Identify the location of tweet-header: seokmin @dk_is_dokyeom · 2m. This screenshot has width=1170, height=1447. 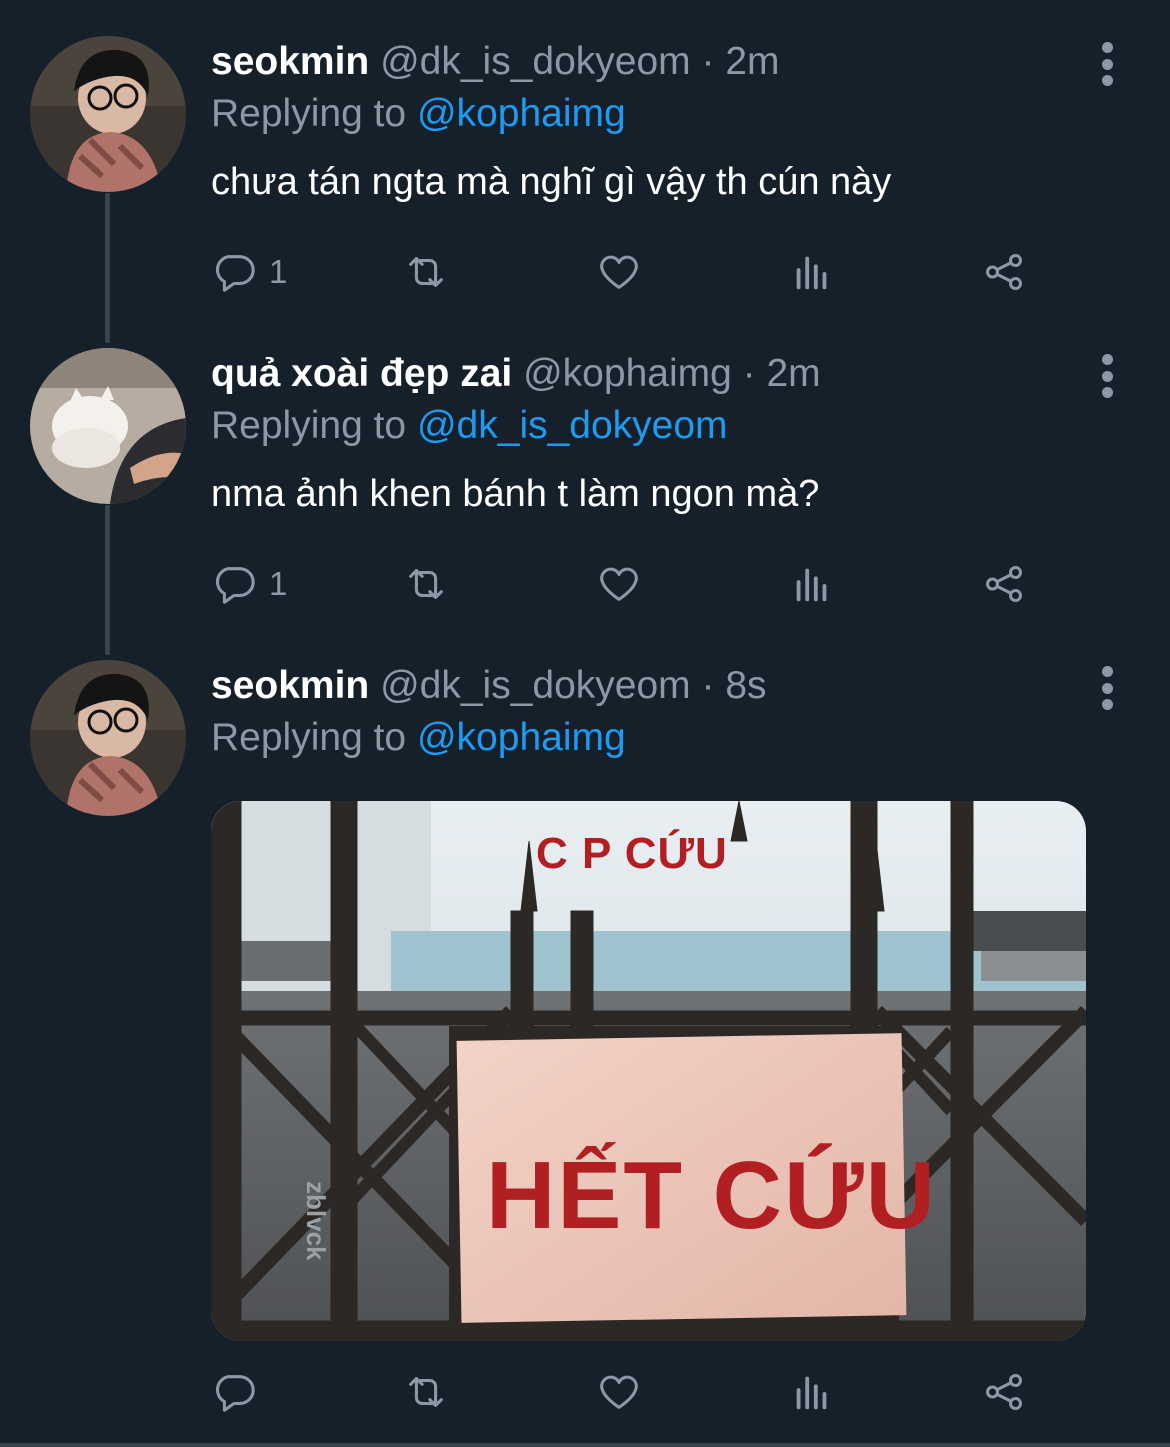
(650, 62).